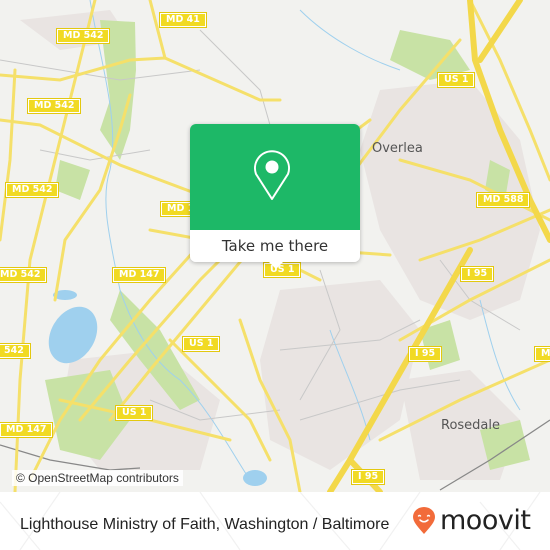  I want to click on popup-header, so click(275, 177).